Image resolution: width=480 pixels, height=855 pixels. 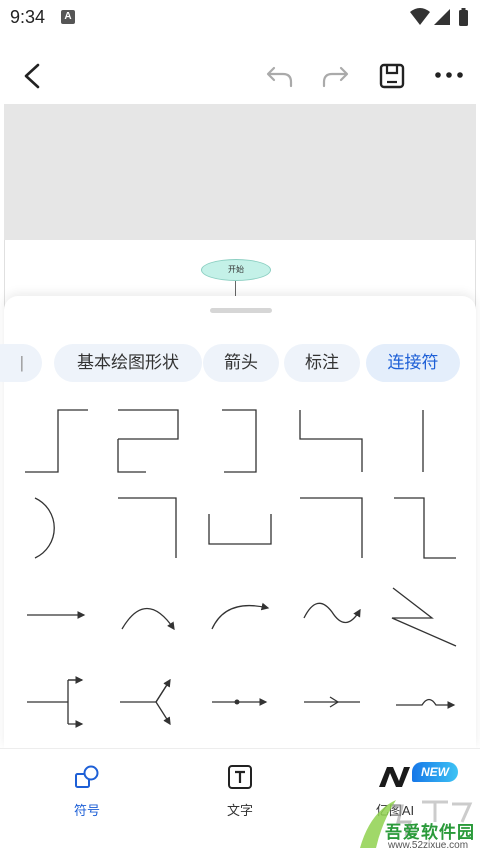 What do you see at coordinates (394, 777) in the screenshot?
I see `ai-logo-icon` at bounding box center [394, 777].